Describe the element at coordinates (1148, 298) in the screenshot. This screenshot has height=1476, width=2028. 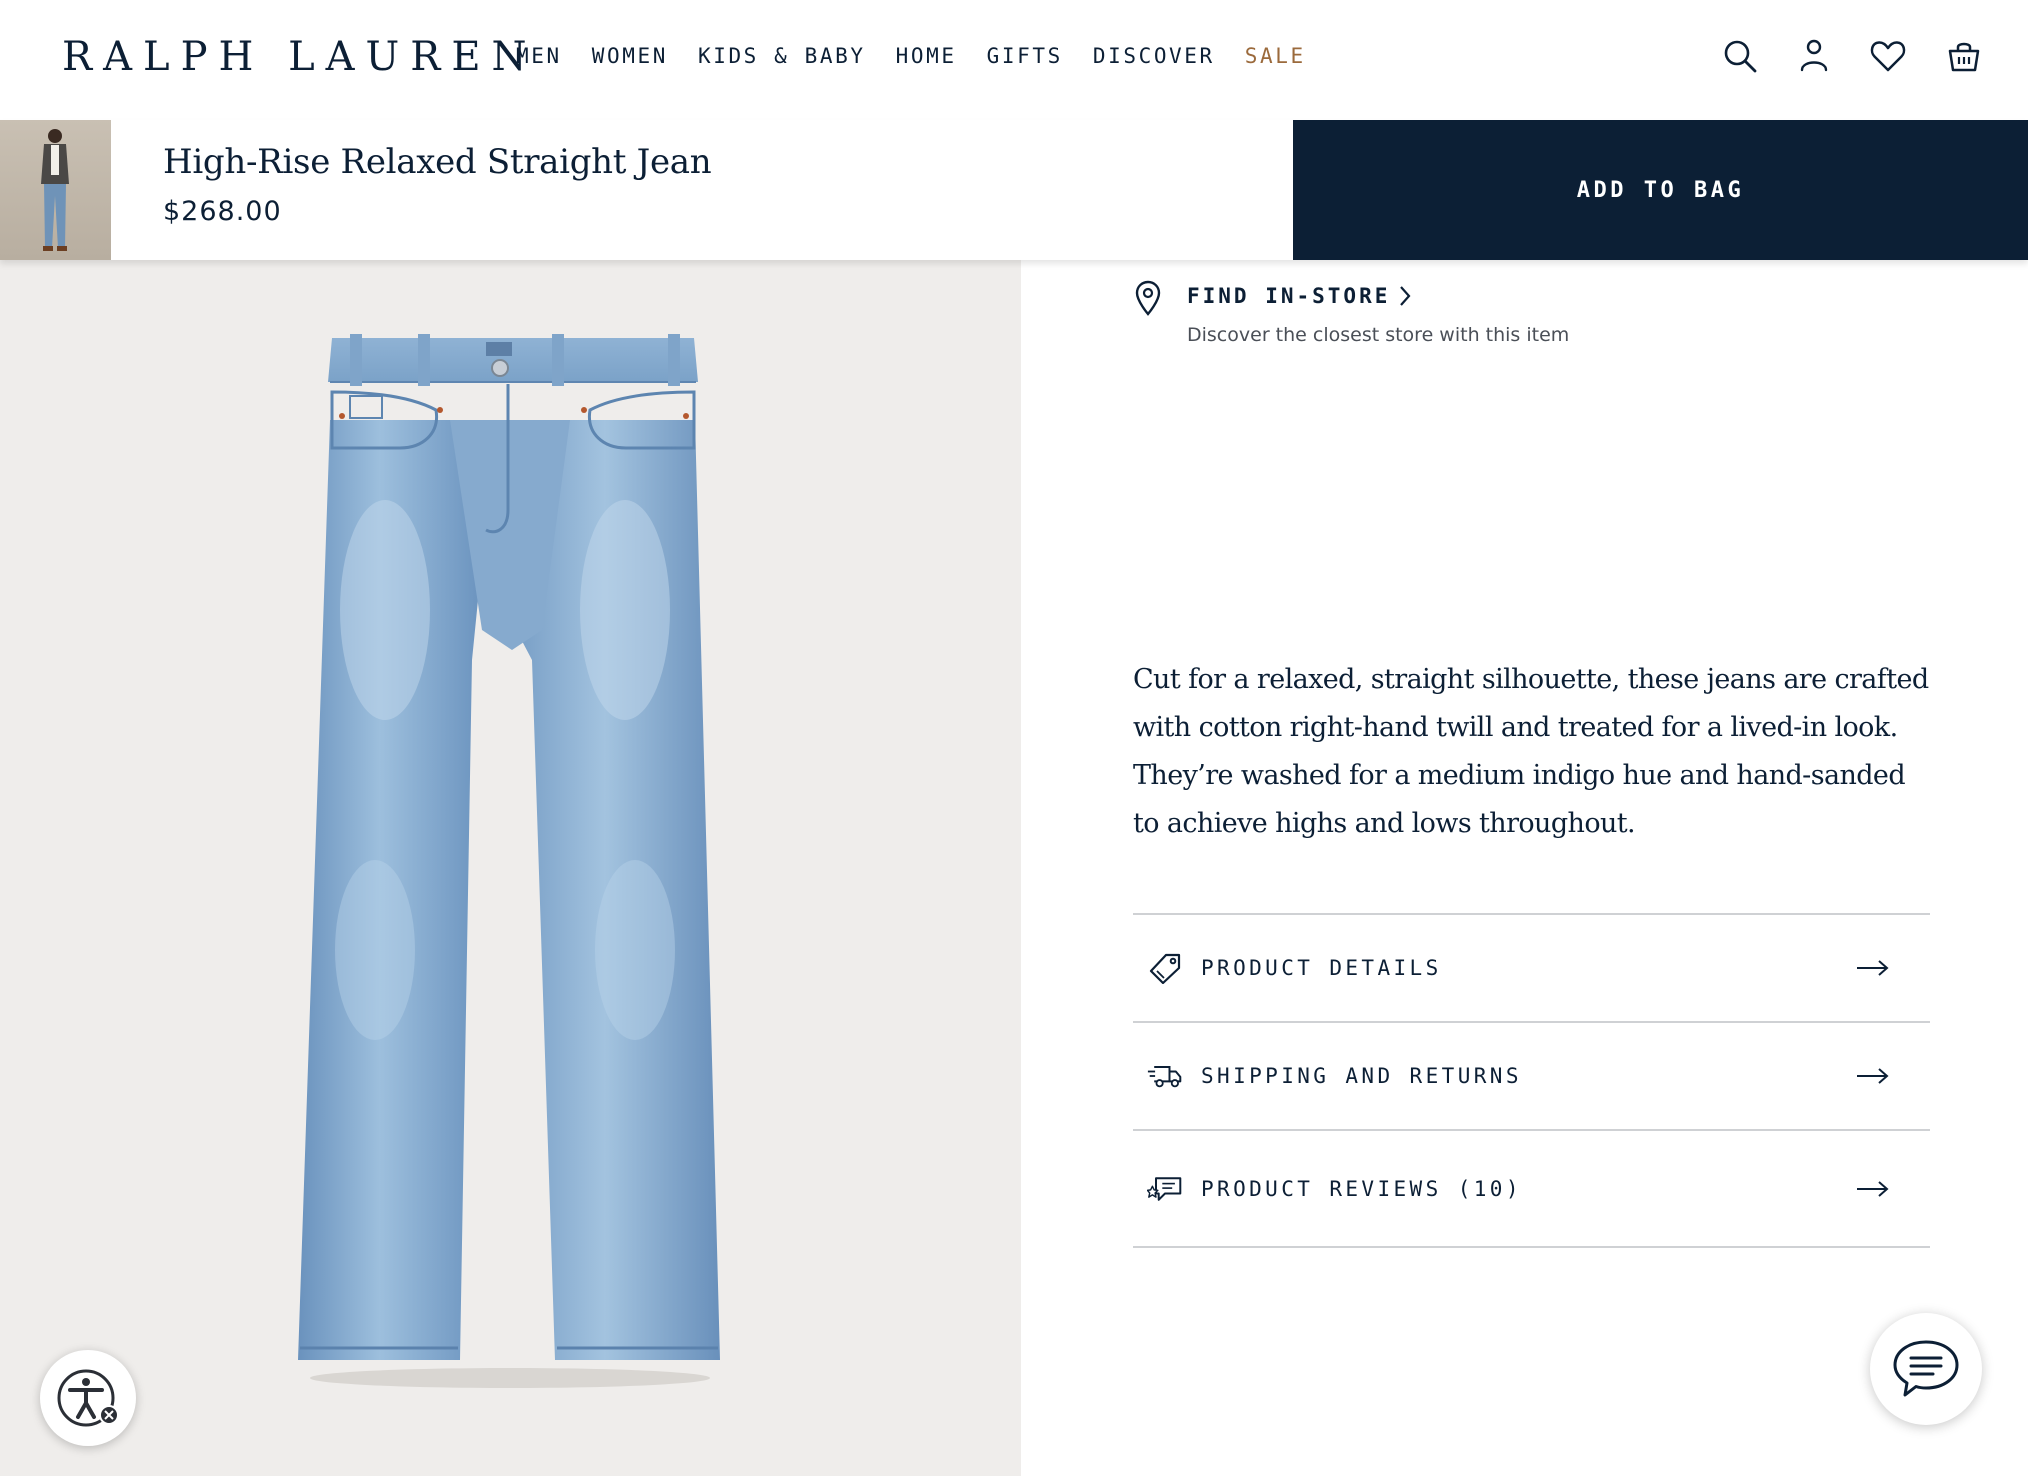
I see `location-pin-icon` at that location.